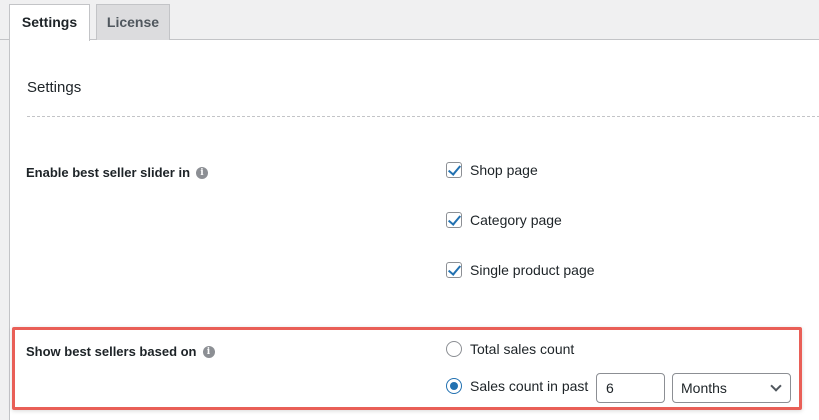 This screenshot has height=420, width=819. Describe the element at coordinates (704, 388) in the screenshot. I see `period-select-value: Months` at that location.